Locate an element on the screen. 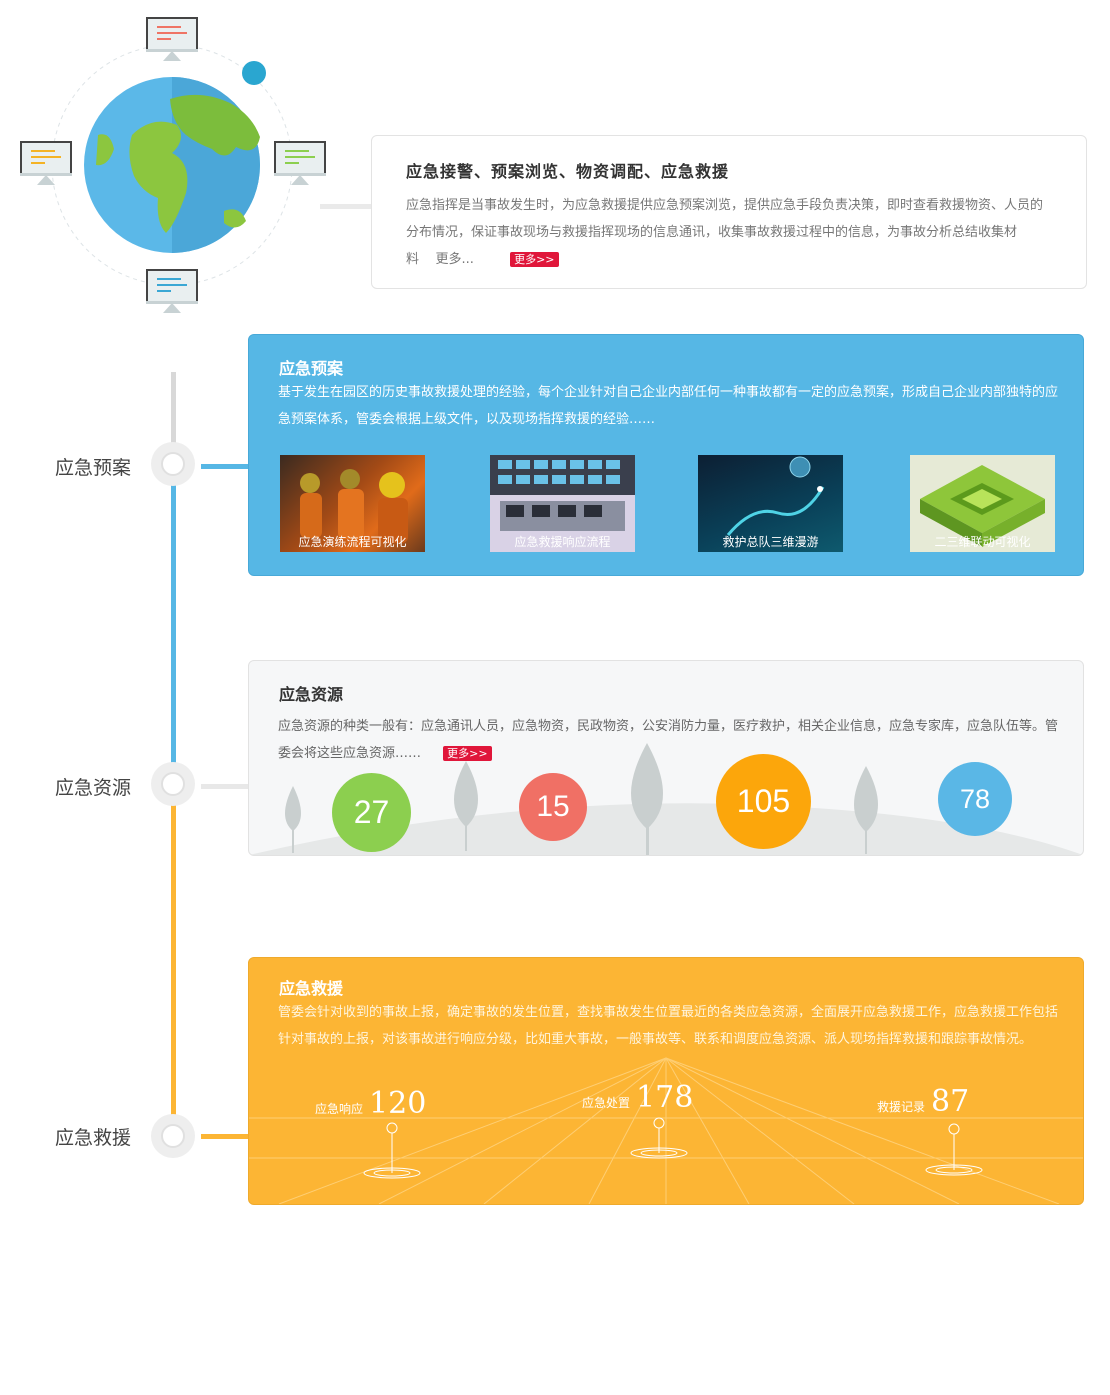 The width and height of the screenshot is (1110, 1395). stat-records: 救援记录 87 is located at coordinates (923, 1101).